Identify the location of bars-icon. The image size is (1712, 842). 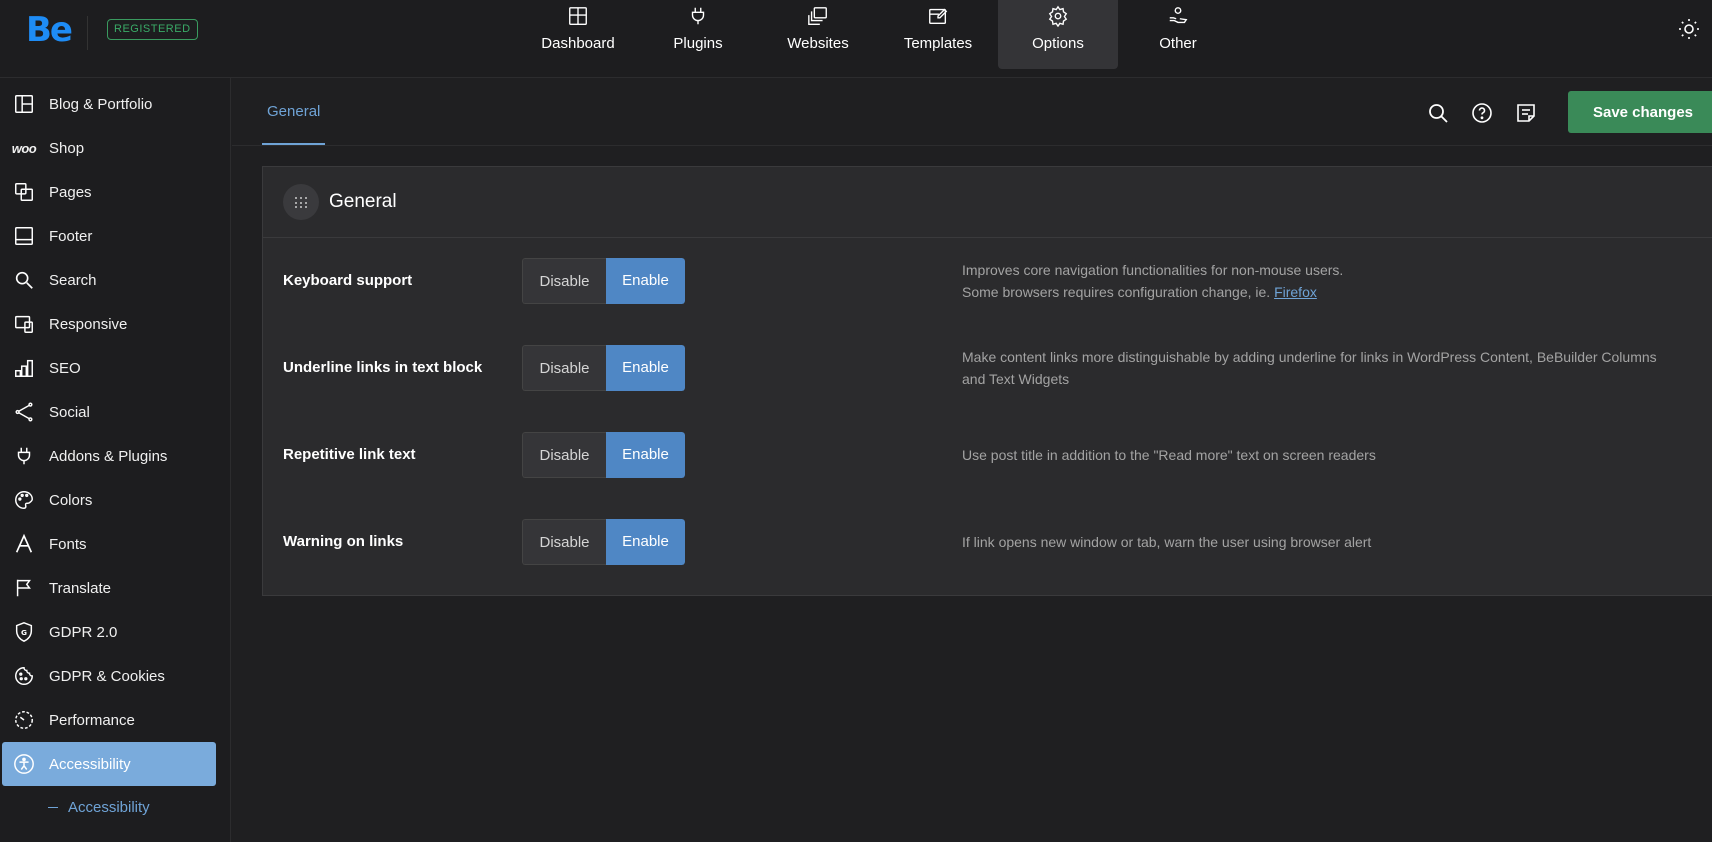
(24, 368).